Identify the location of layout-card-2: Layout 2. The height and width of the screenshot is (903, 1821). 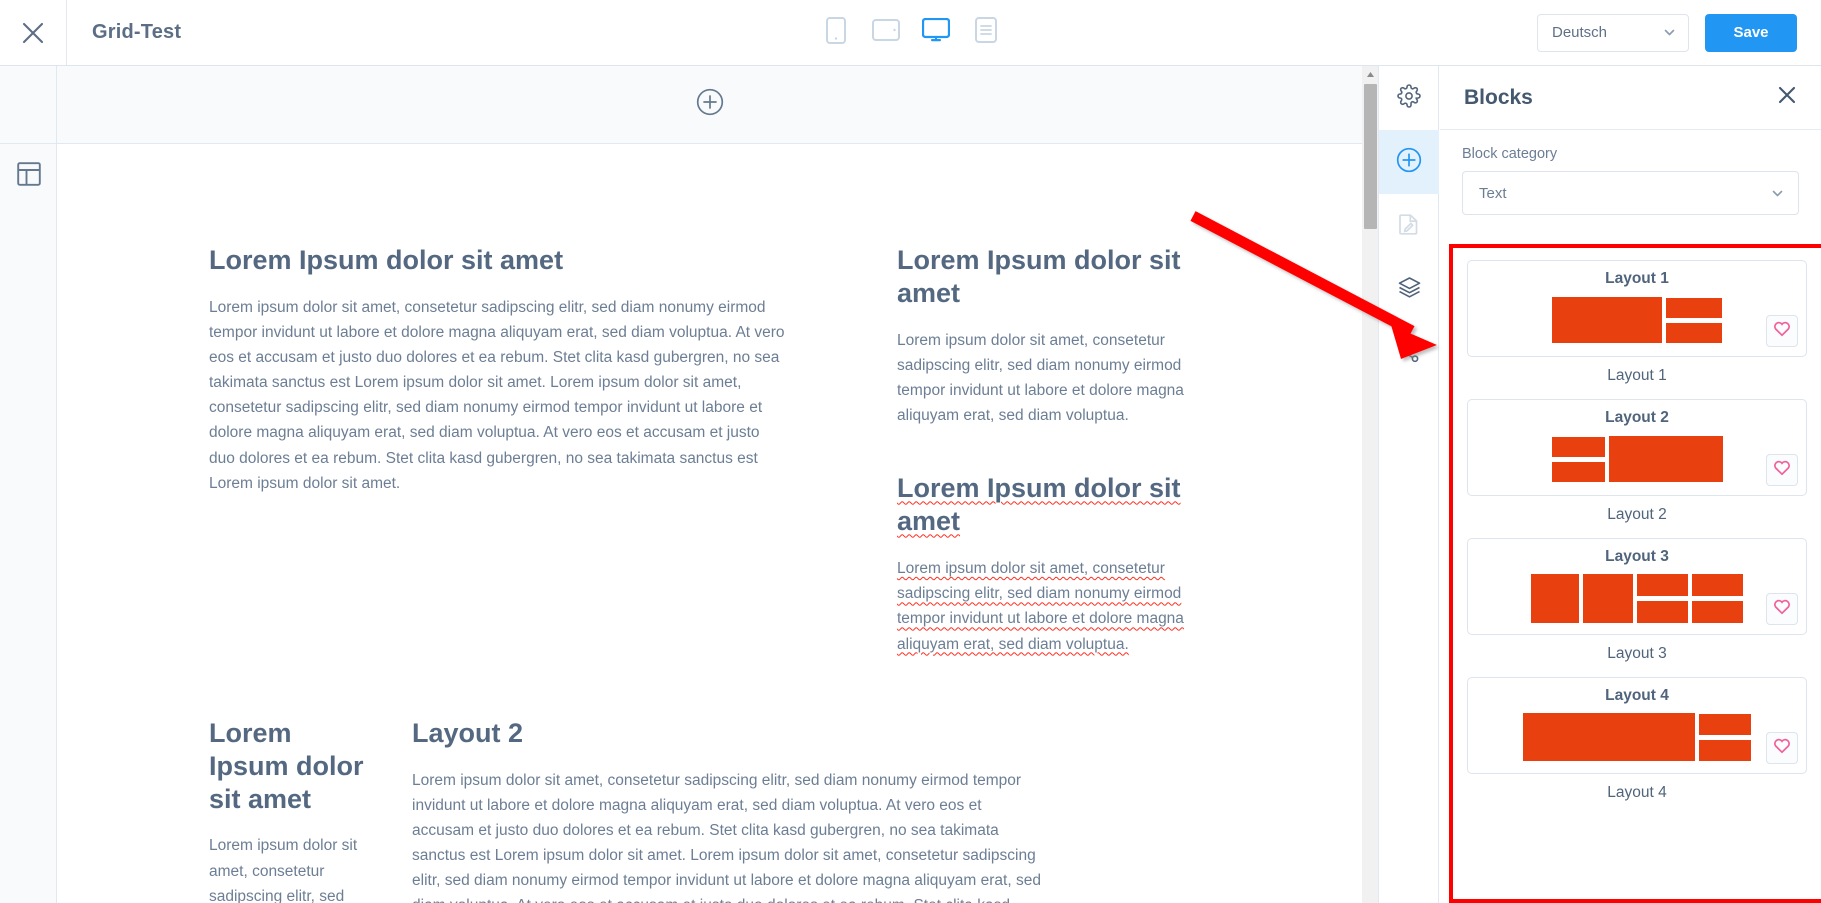
(1637, 447).